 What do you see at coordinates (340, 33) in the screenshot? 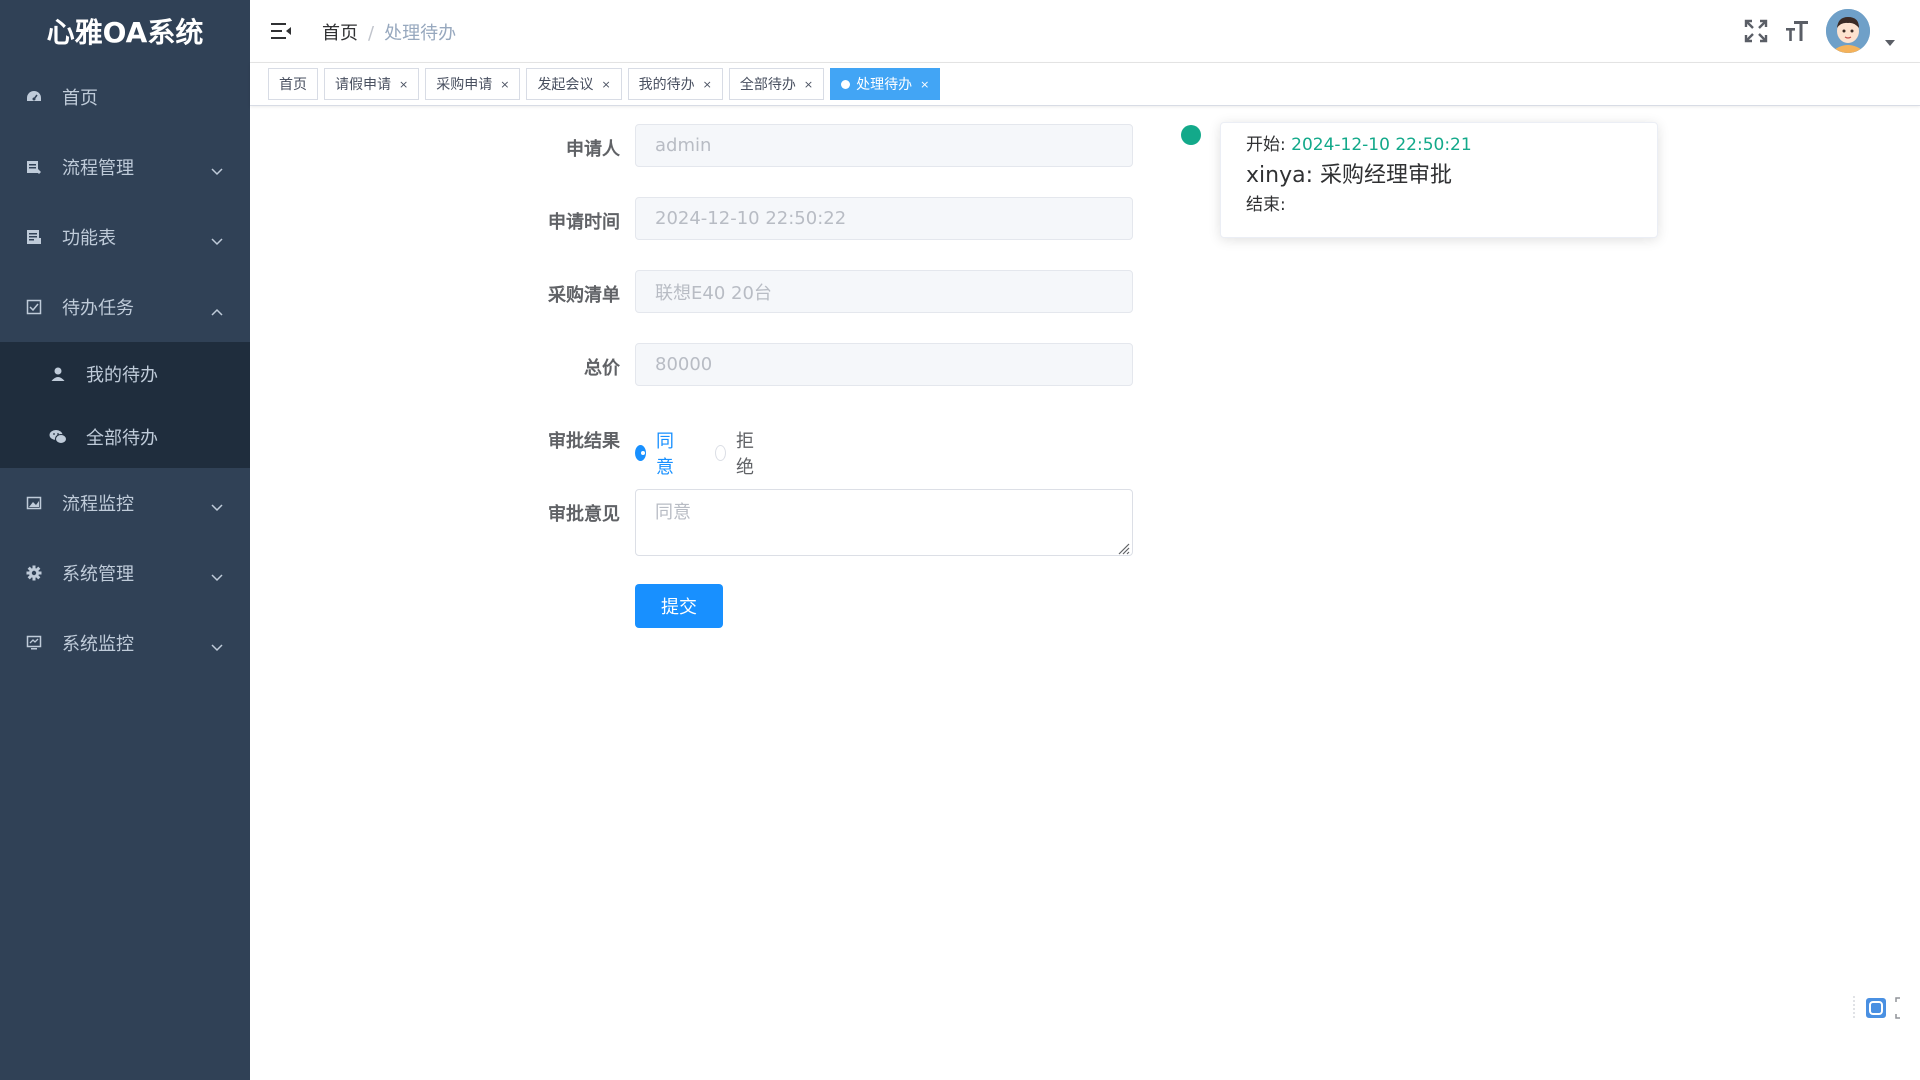
I see `breadcrumb-home: 首页` at bounding box center [340, 33].